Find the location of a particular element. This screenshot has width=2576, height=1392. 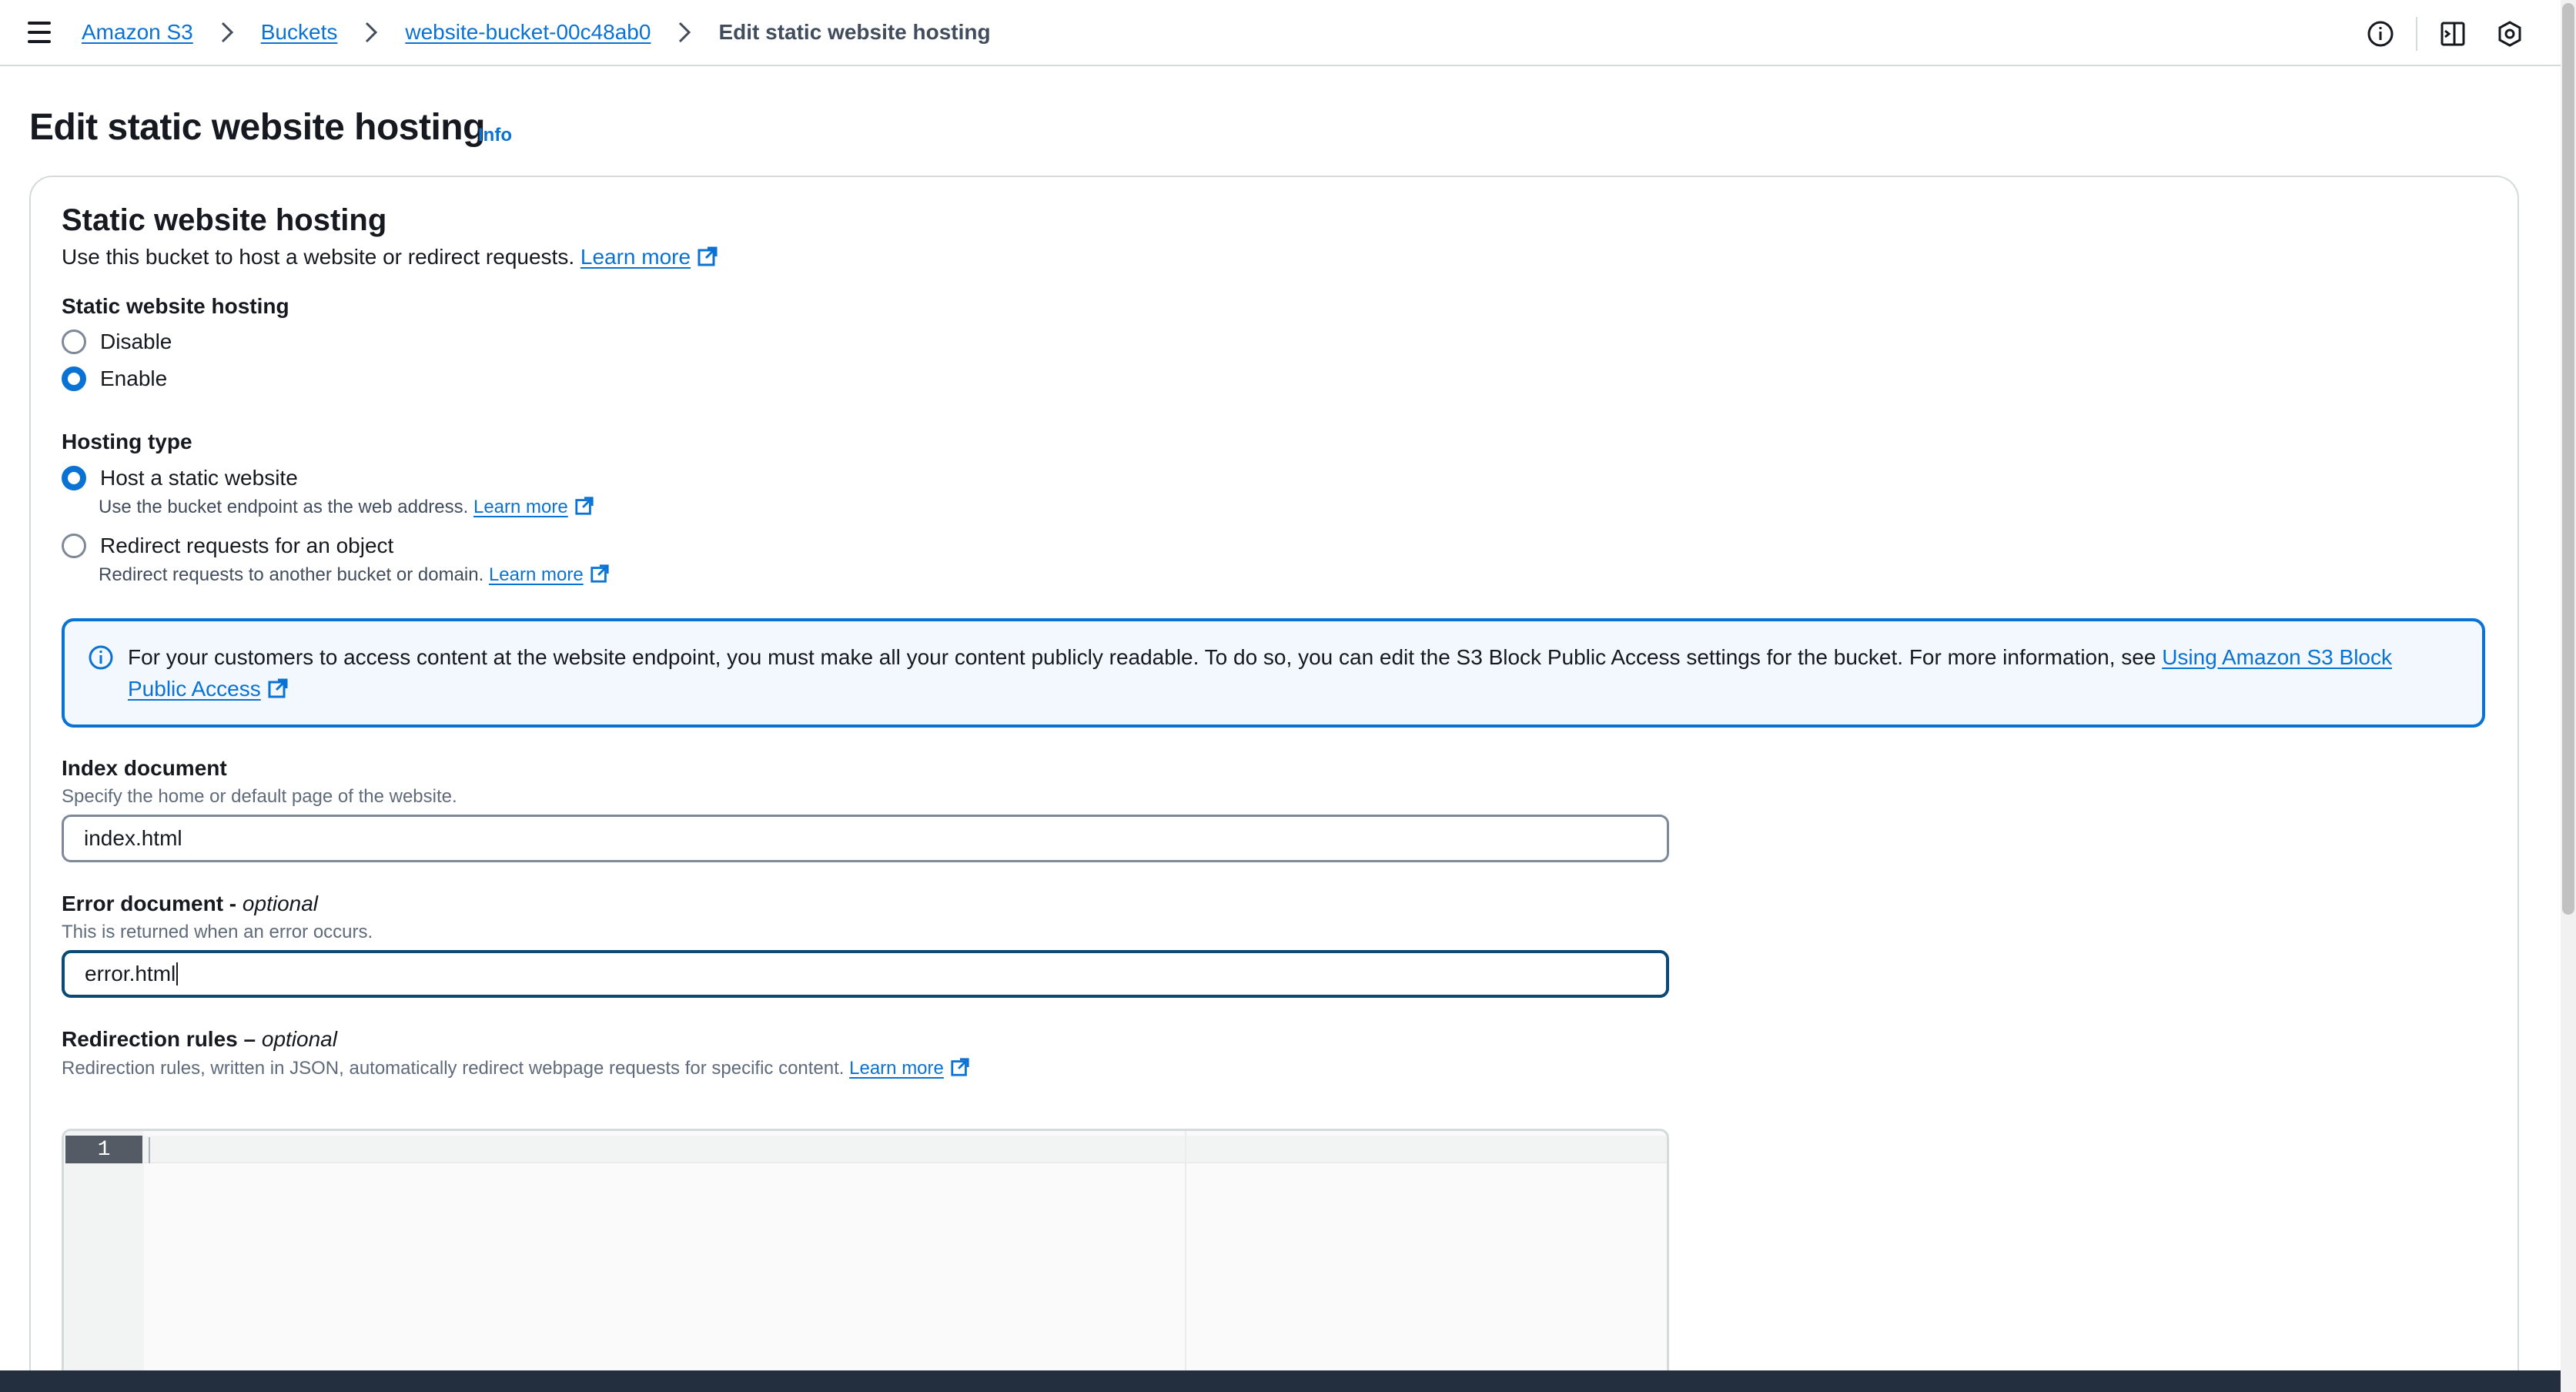

radio-enable: Enable is located at coordinates (114, 378).